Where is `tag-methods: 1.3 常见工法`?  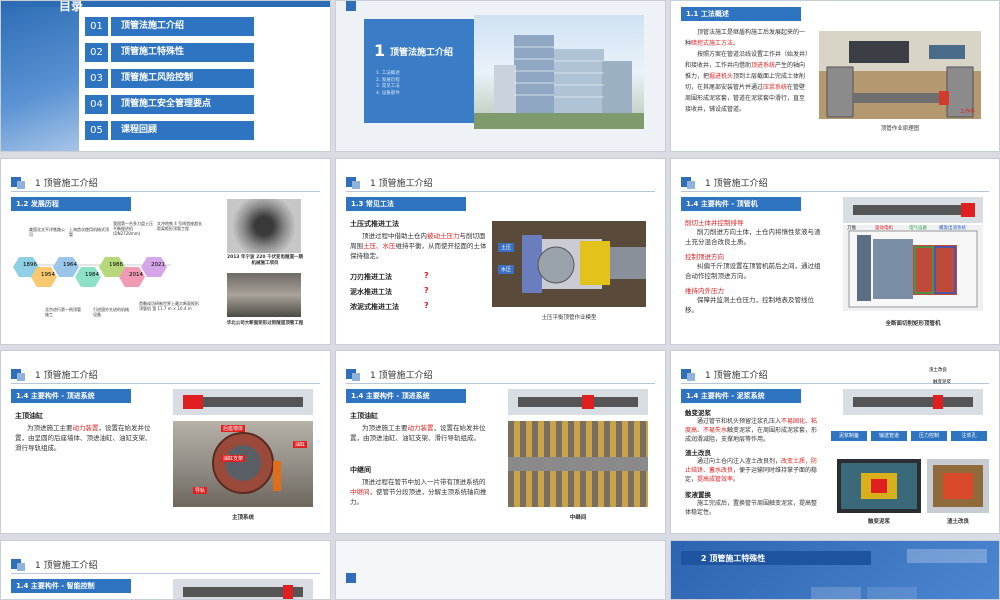
tag-methods: 1.3 常见工法 is located at coordinates (406, 204).